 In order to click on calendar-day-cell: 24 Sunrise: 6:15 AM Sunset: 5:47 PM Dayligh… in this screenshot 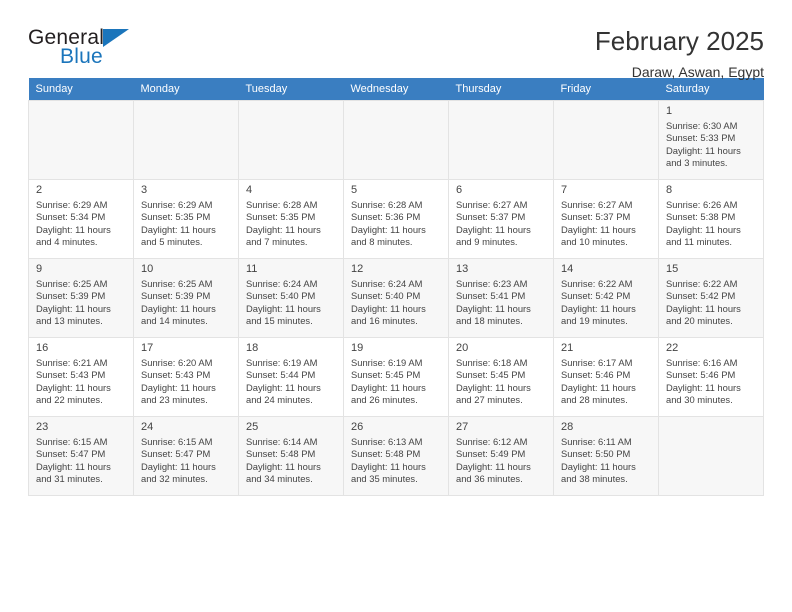, I will do `click(186, 456)`.